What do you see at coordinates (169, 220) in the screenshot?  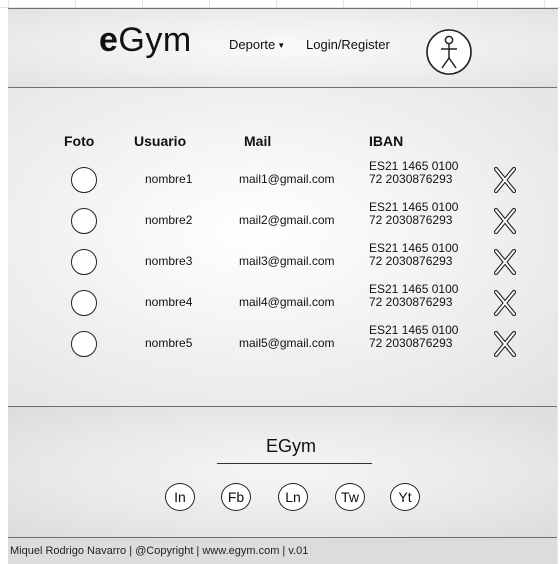 I see `usuario-cell: nombre2` at bounding box center [169, 220].